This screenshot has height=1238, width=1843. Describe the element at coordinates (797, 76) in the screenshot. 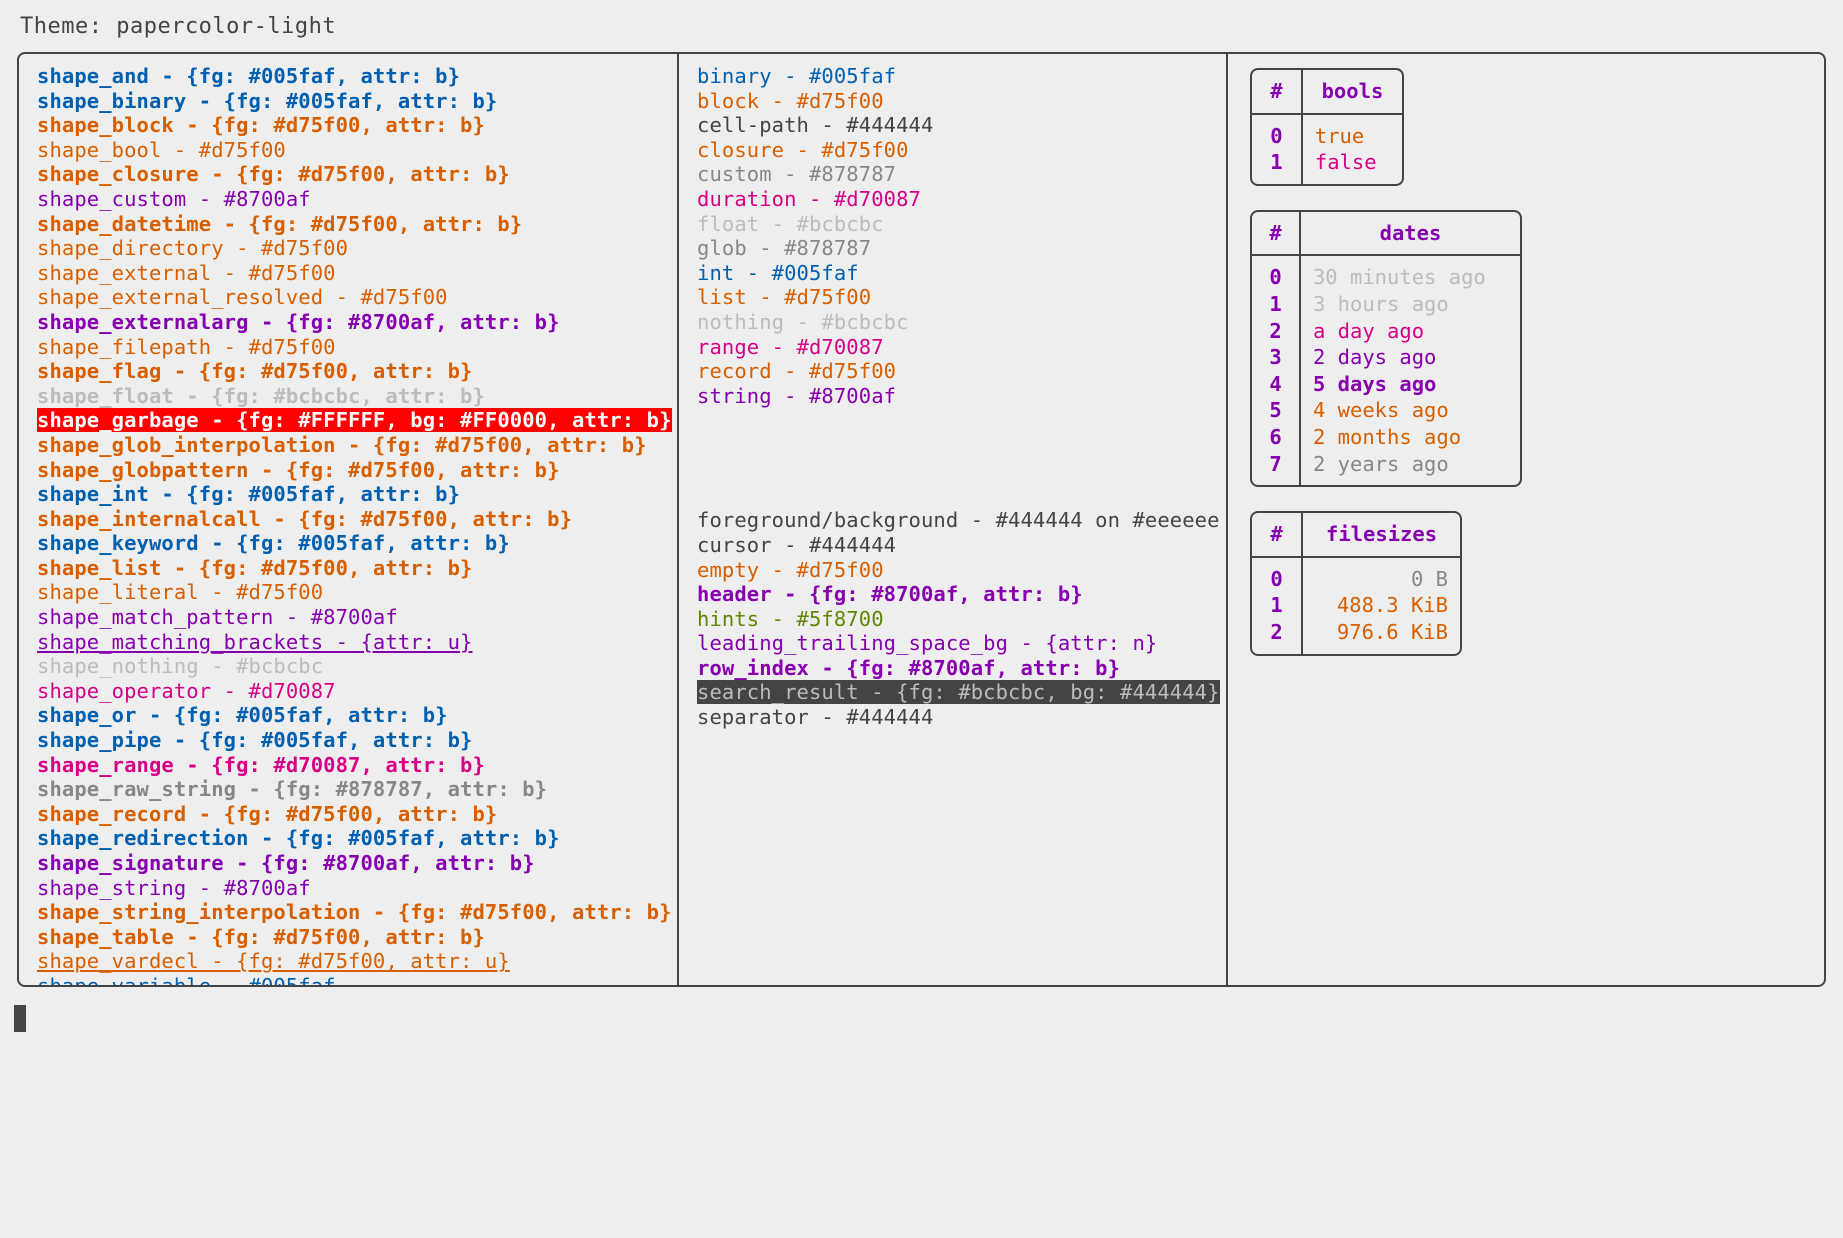

I see `type-entry-label: binary - #005faf` at that location.